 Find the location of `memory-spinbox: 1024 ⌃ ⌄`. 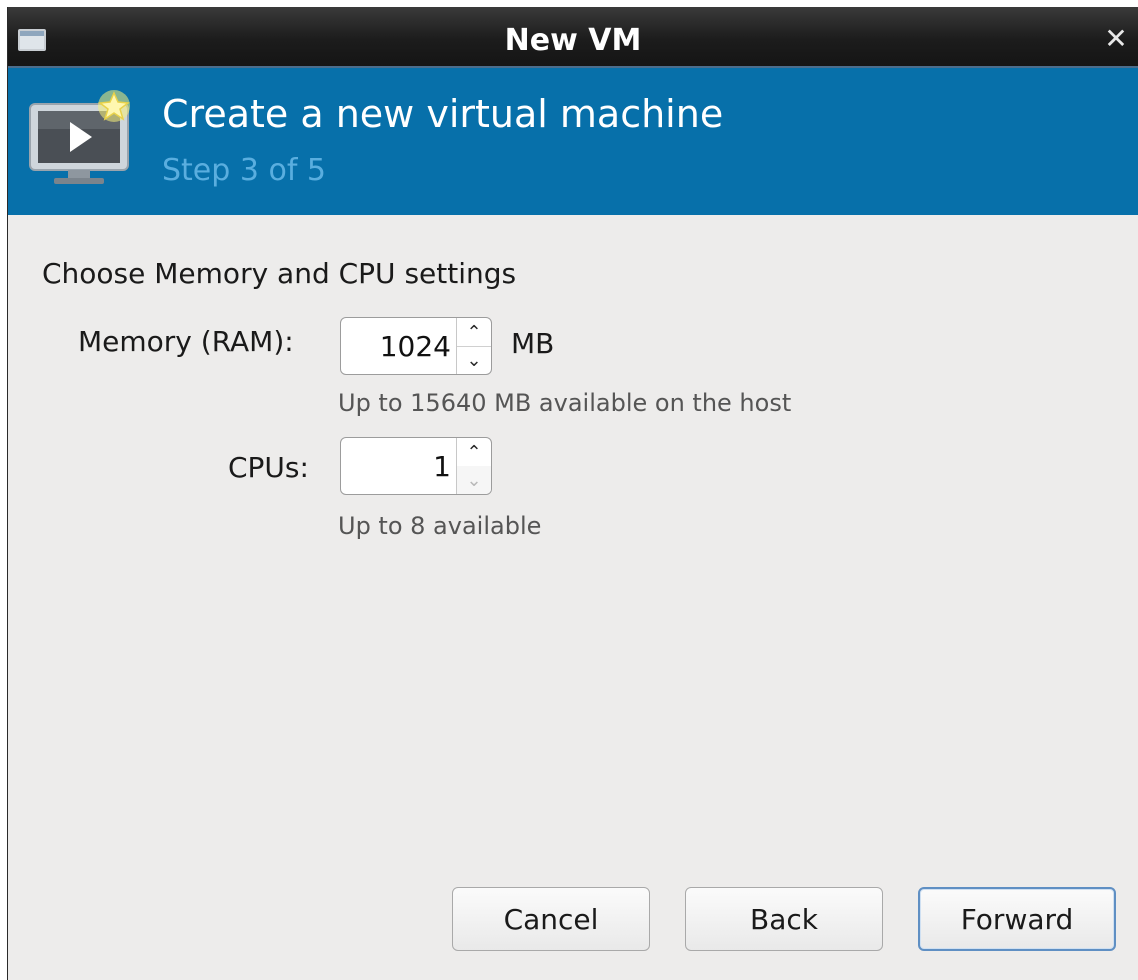

memory-spinbox: 1024 ⌃ ⌄ is located at coordinates (416, 346).